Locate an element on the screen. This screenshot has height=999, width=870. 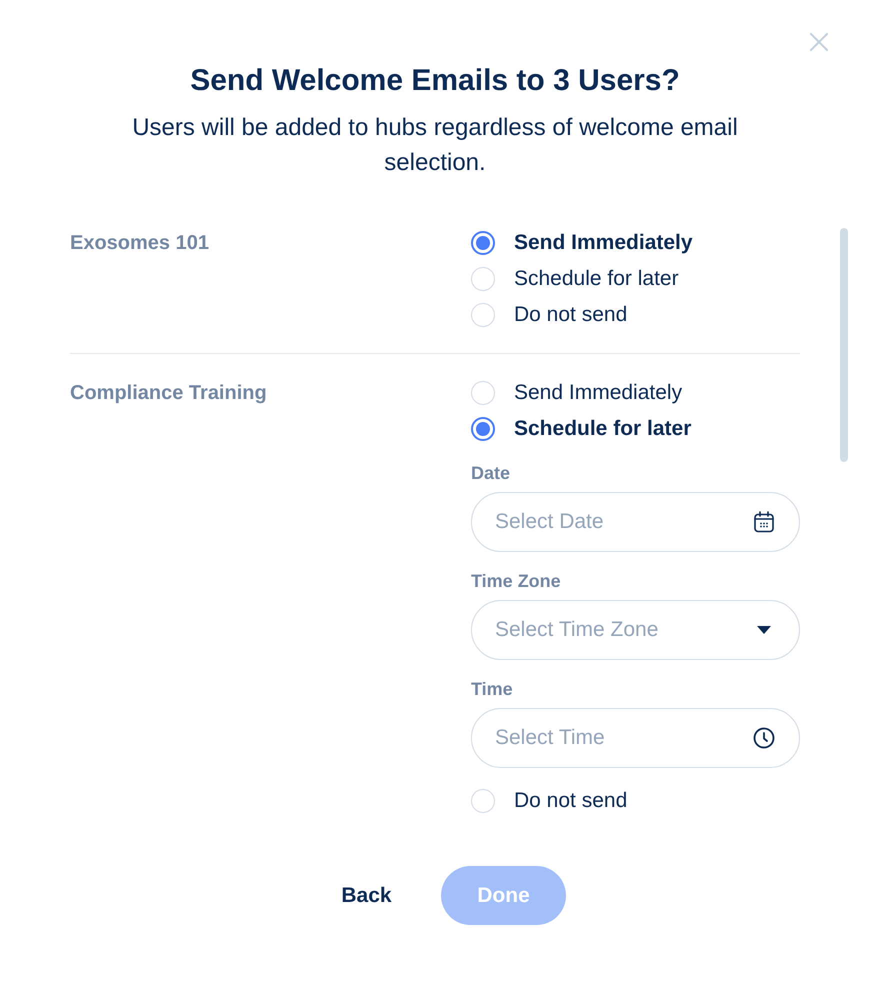
close-icon is located at coordinates (819, 42).